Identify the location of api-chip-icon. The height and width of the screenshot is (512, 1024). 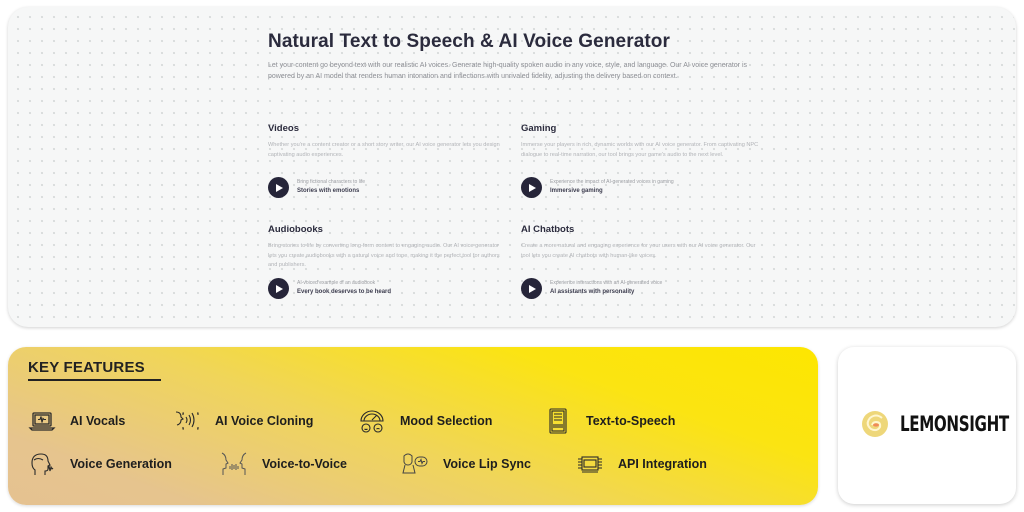
(590, 464).